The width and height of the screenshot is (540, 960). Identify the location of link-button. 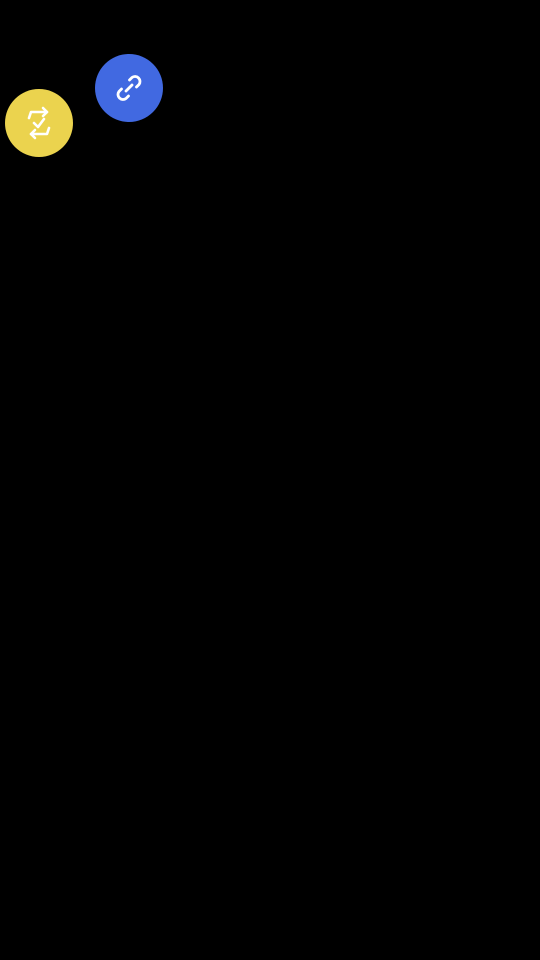
(129, 88).